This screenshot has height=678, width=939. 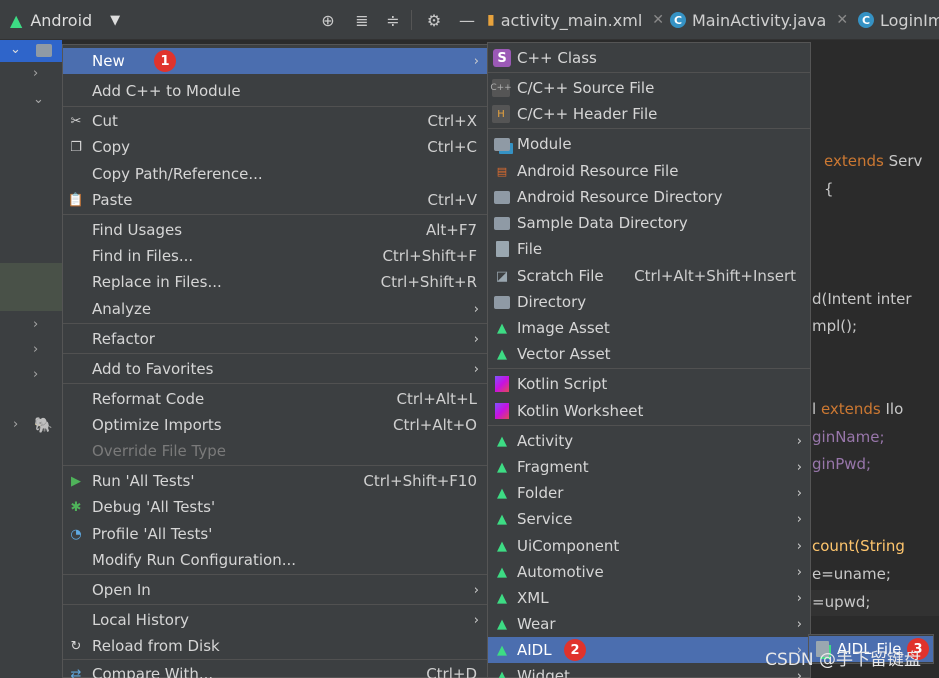 What do you see at coordinates (275, 369) in the screenshot?
I see `menu-item-add-to-favorites: Add to Favorites ›` at bounding box center [275, 369].